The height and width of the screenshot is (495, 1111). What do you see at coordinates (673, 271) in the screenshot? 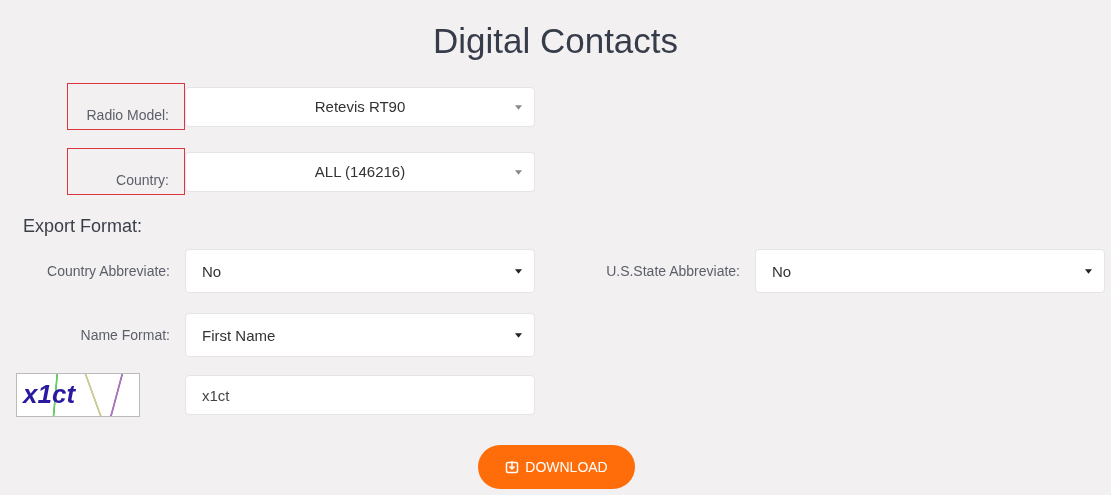
I see `field-label: U.S.State Abbreviate:` at bounding box center [673, 271].